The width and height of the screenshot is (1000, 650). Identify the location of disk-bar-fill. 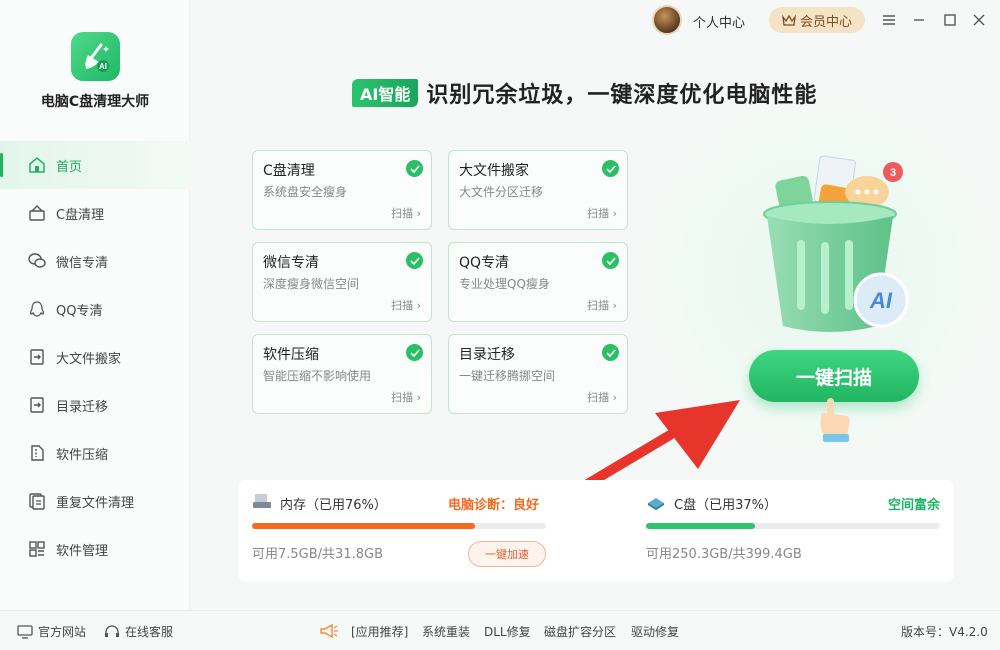
(700, 526).